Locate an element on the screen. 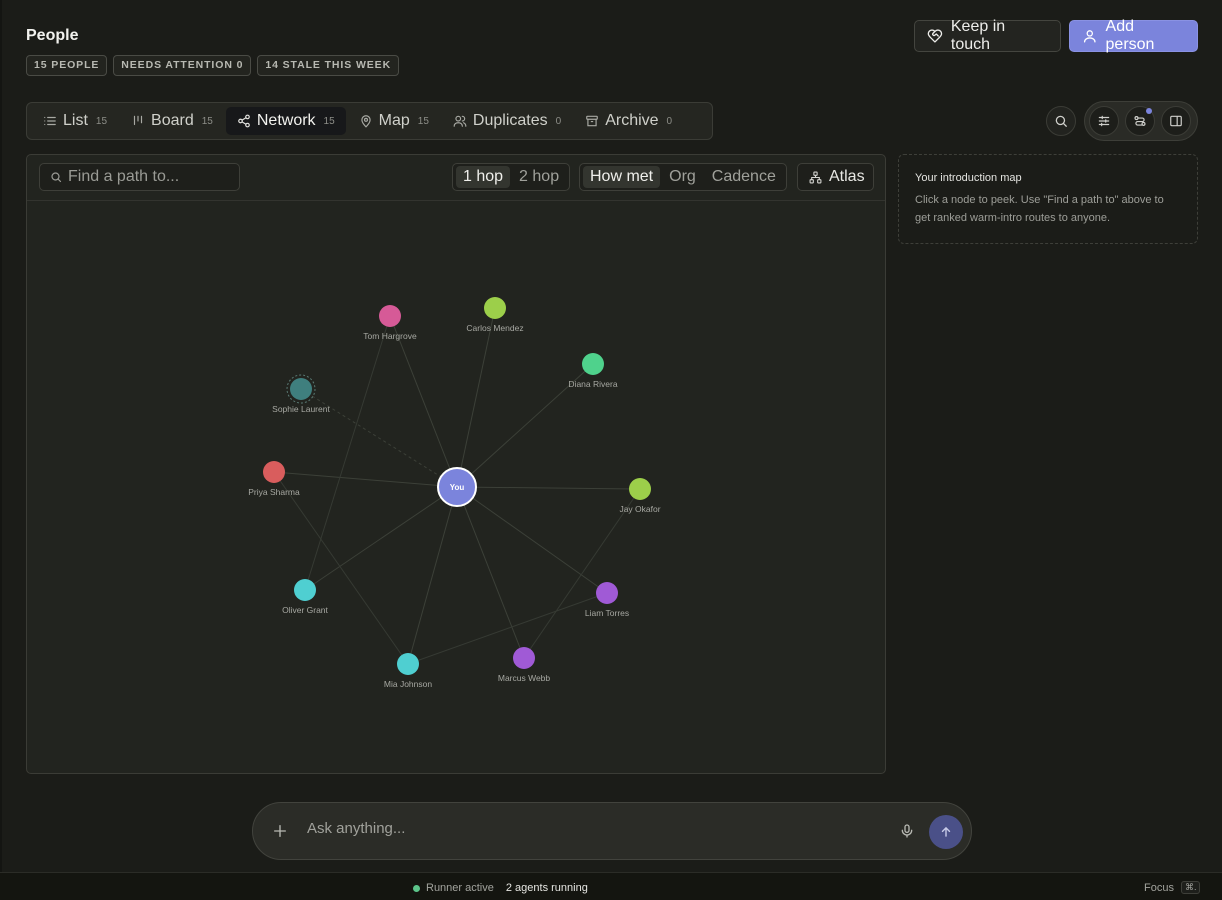 The image size is (1222, 900). tab-board: Board 15 is located at coordinates (172, 121).